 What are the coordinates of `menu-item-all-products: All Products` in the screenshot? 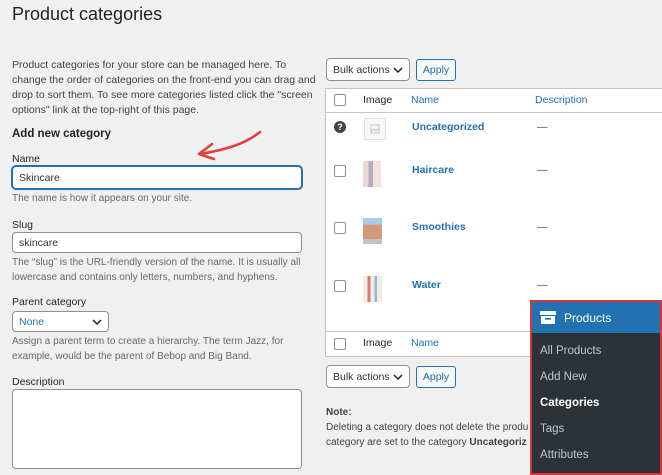 It's located at (570, 351).